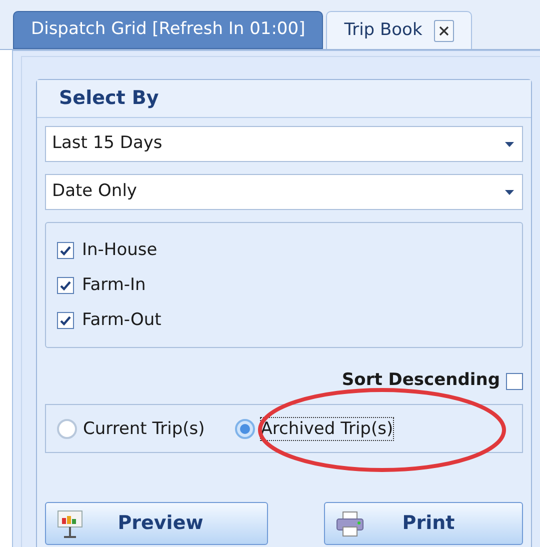 The width and height of the screenshot is (540, 547). What do you see at coordinates (284, 192) in the screenshot?
I see `dropdown: Date Only` at bounding box center [284, 192].